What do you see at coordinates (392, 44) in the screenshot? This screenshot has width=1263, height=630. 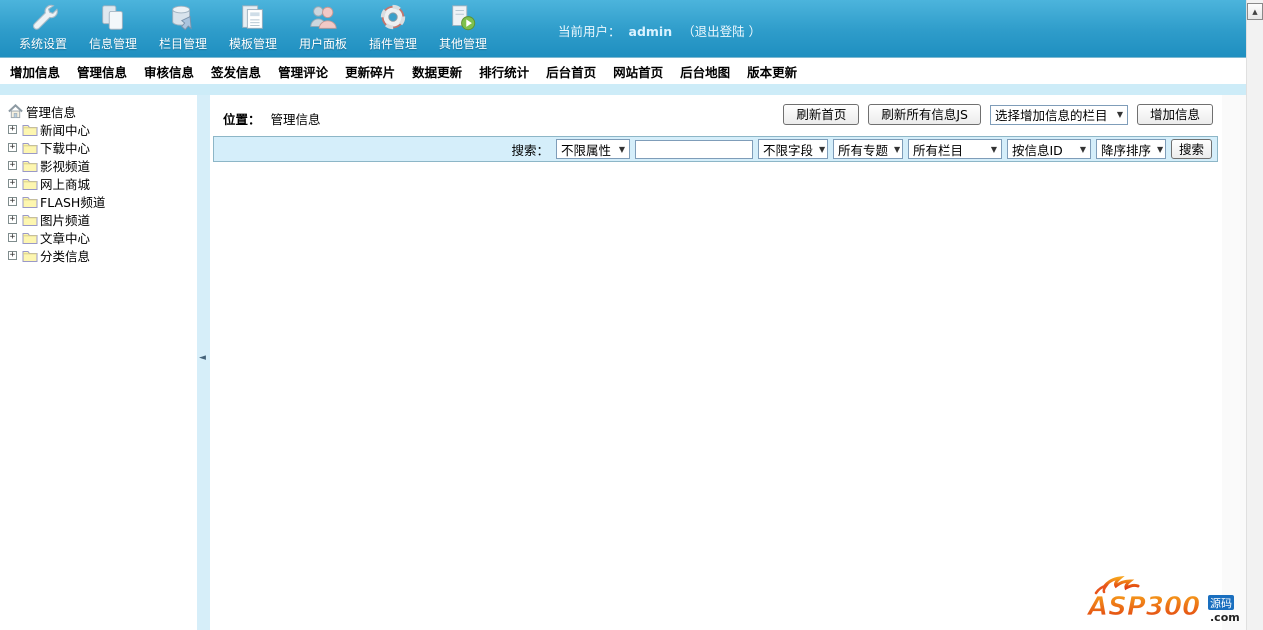 I see `nav-label: 插件管理` at bounding box center [392, 44].